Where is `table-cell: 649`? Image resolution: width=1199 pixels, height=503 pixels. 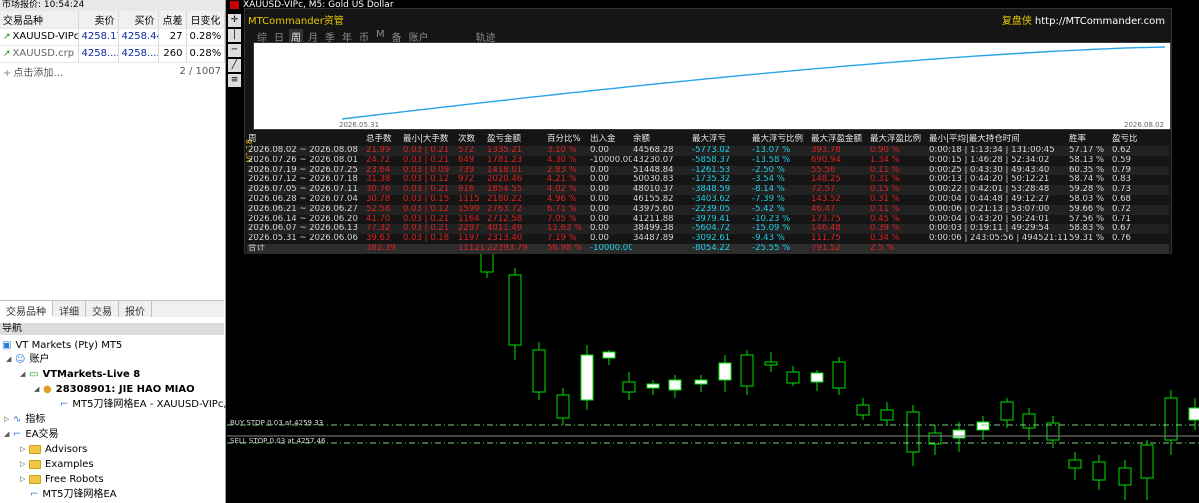 table-cell: 649 is located at coordinates (466, 160).